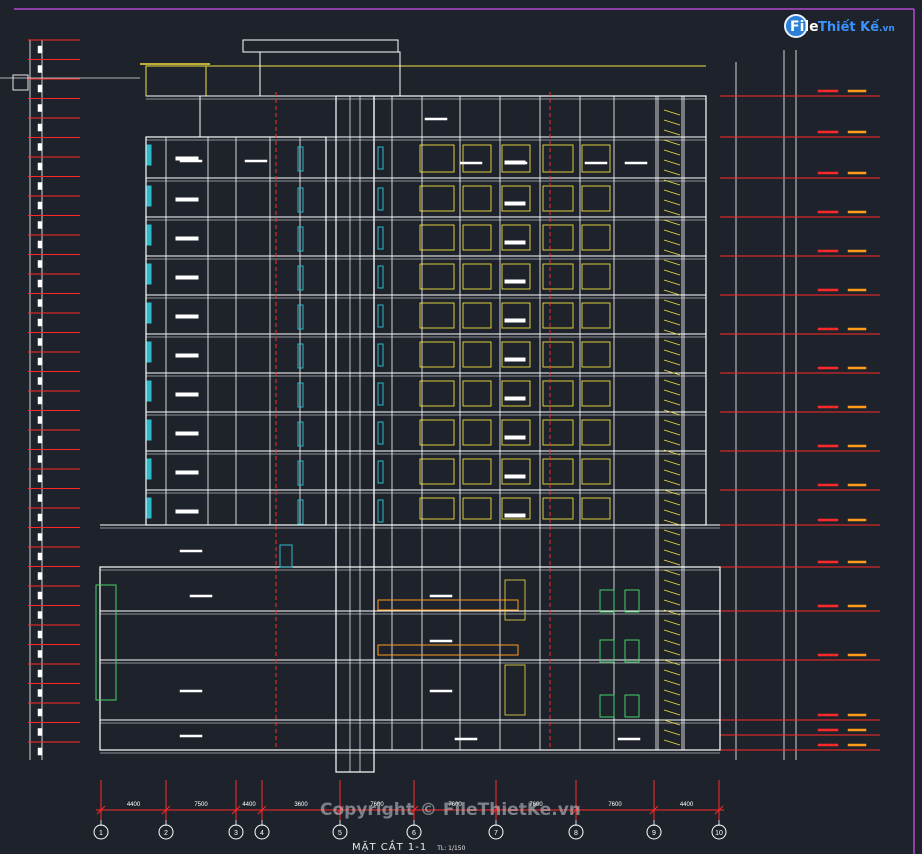 The image size is (922, 854). Describe the element at coordinates (390, 847) in the screenshot. I see `drawing-title-text: MẶT CẮT 1-1` at that location.